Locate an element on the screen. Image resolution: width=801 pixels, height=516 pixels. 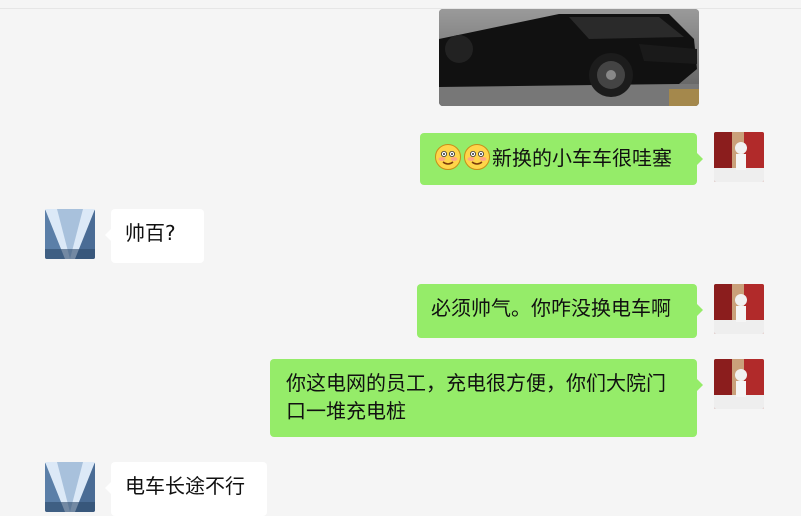
message-text: 必须帅气。你咋没换电车啊 is located at coordinates (551, 308).